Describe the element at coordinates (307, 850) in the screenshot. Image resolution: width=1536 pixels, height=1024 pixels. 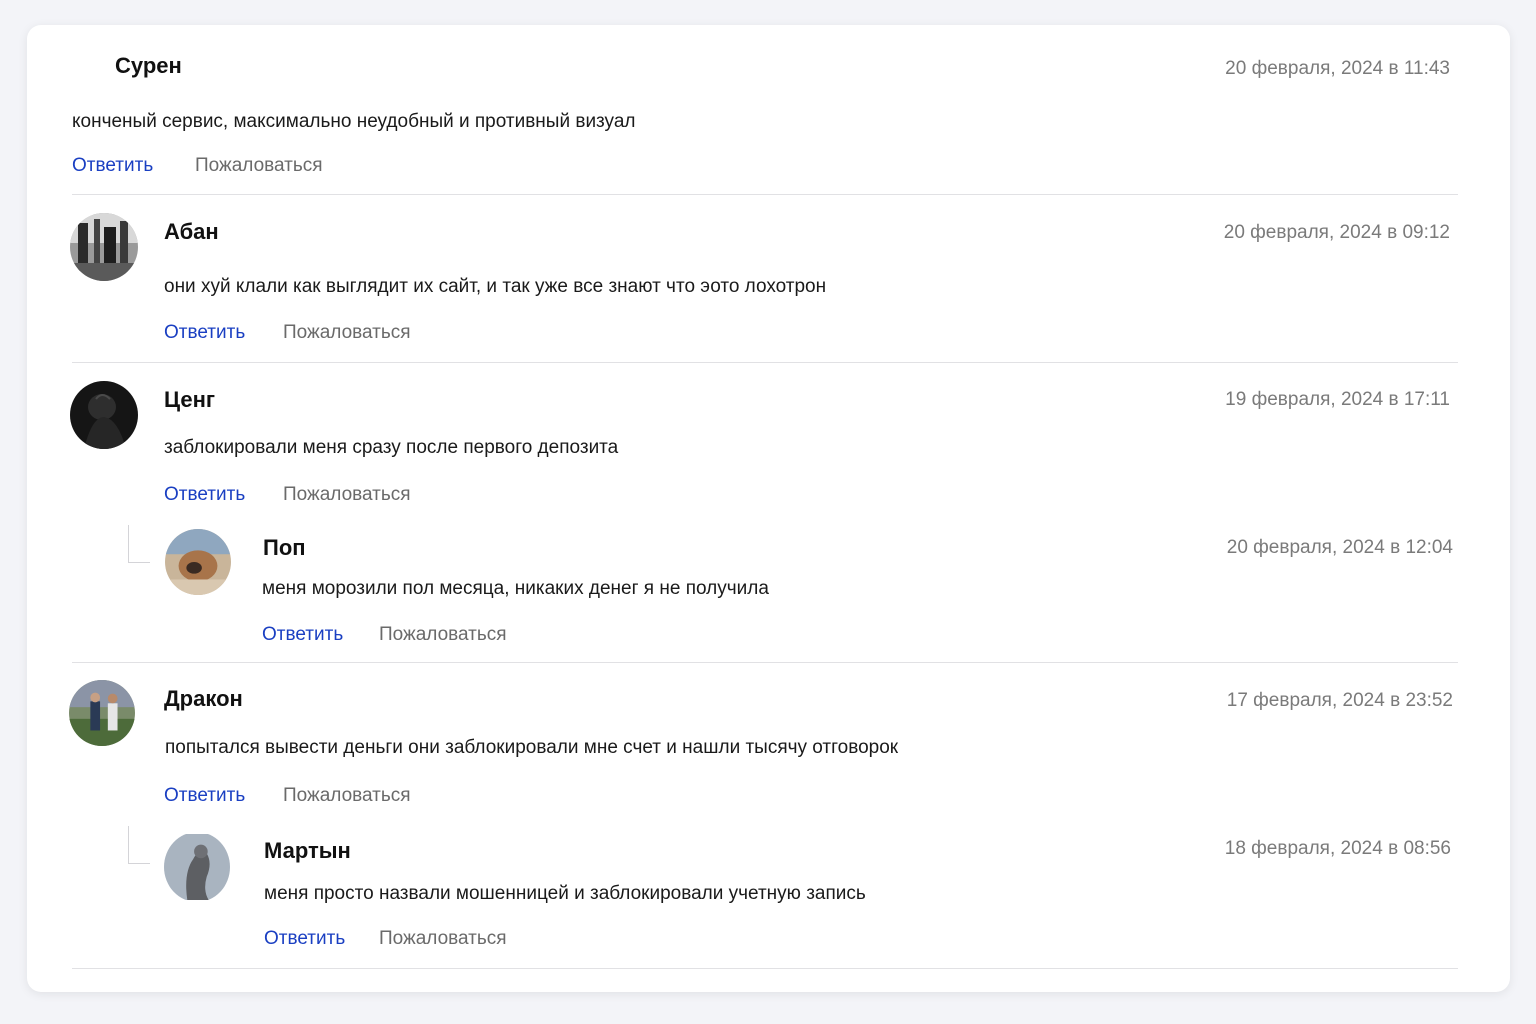
I see `comment-author: Мартын` at that location.